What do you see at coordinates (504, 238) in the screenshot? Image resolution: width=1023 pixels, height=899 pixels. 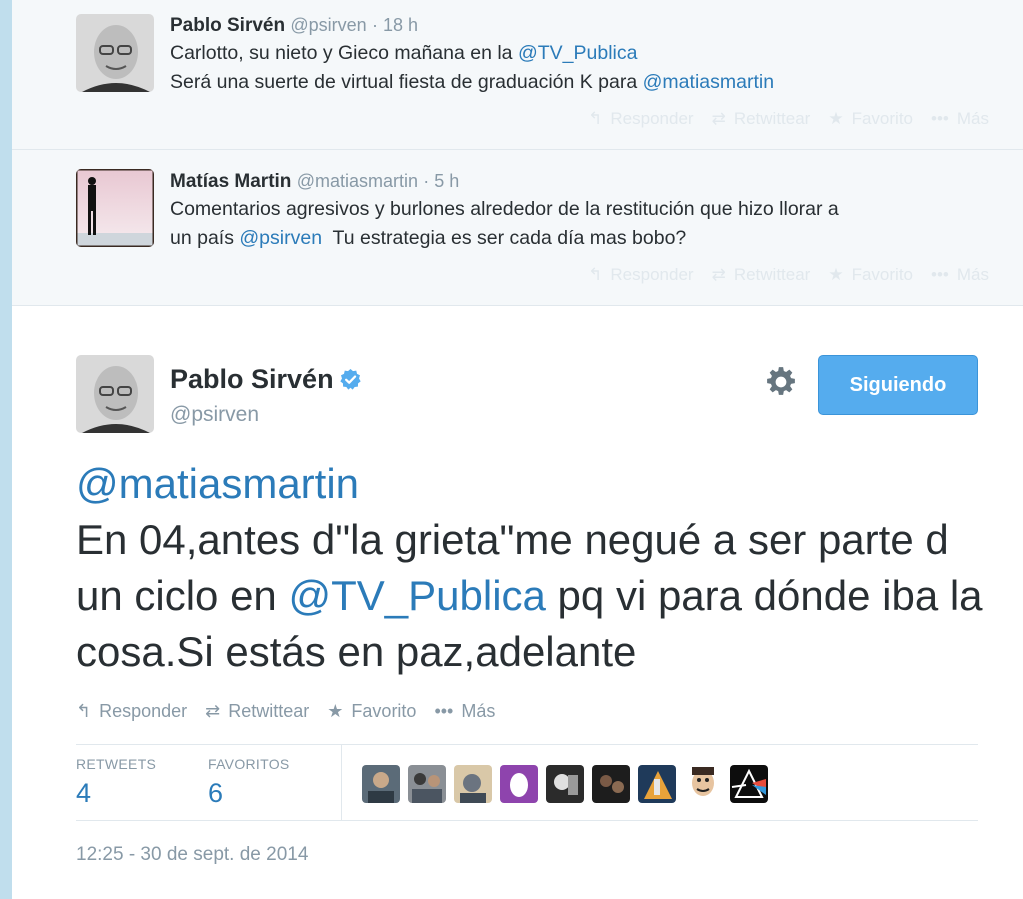 I see `tweet-text-part: Tu estrategia es ser cada día mas bobo?` at bounding box center [504, 238].